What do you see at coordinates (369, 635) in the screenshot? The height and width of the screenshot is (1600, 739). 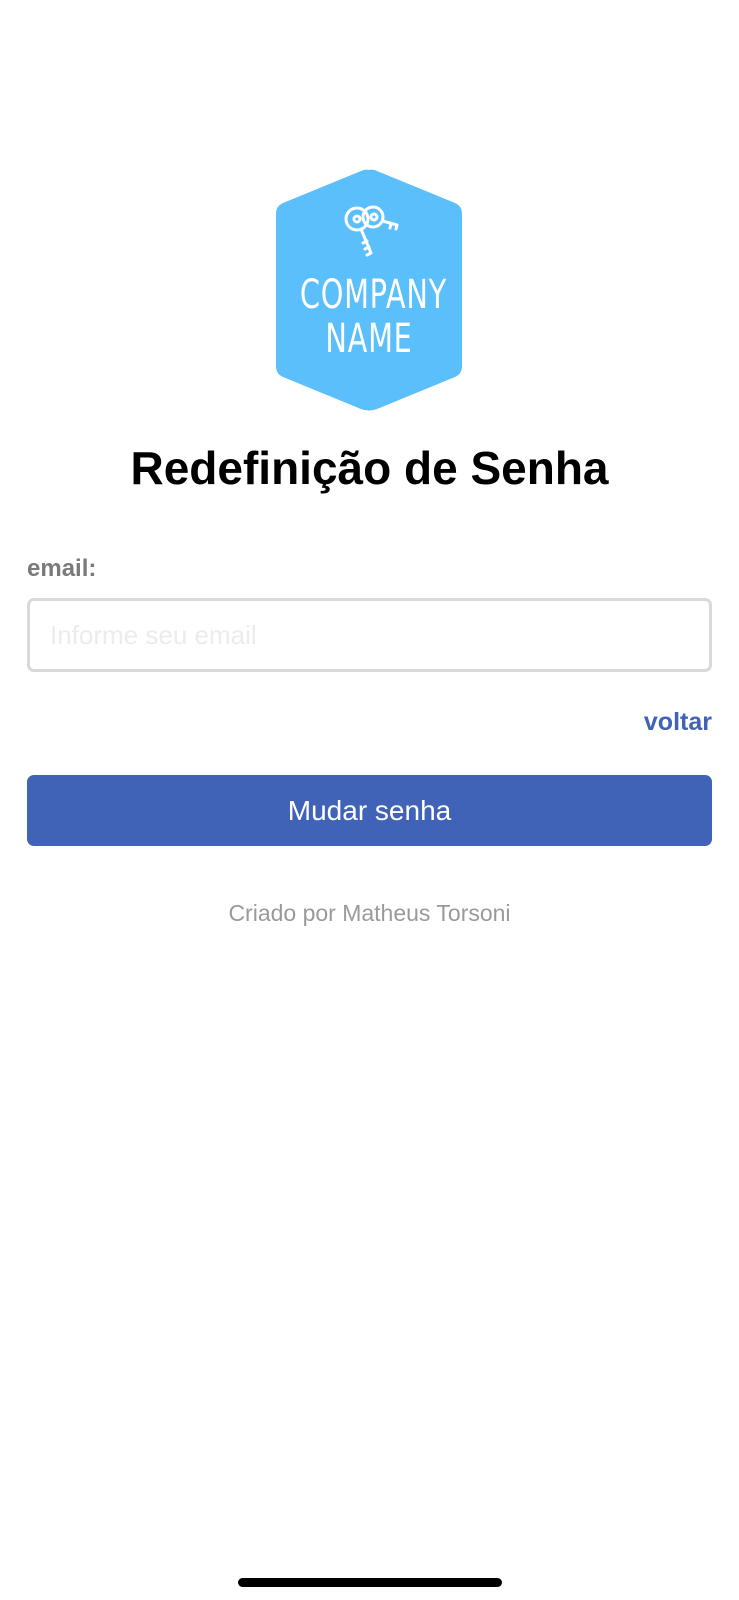 I see `email-input` at bounding box center [369, 635].